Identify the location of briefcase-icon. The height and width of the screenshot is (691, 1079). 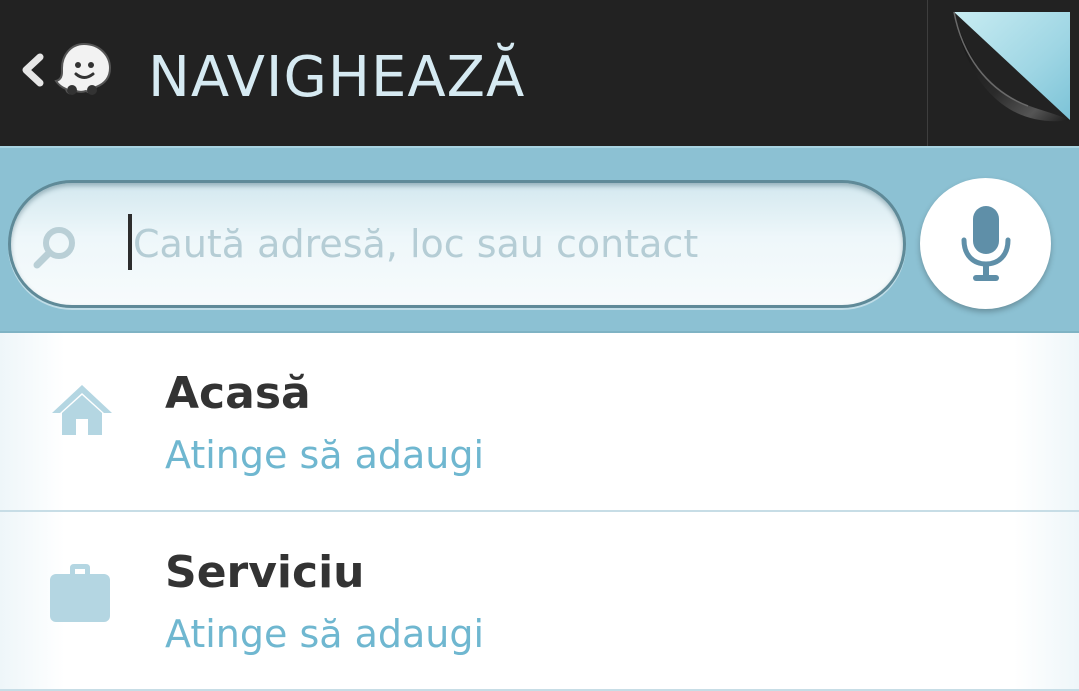
(80, 593).